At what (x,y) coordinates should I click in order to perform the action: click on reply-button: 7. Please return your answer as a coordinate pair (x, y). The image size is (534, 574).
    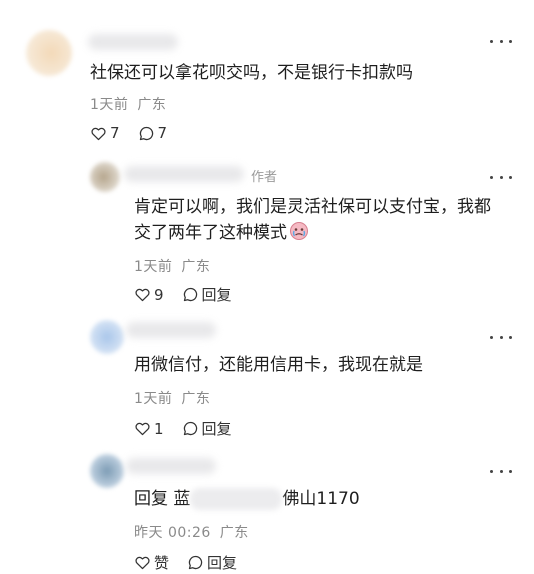
    Looking at the image, I should click on (153, 133).